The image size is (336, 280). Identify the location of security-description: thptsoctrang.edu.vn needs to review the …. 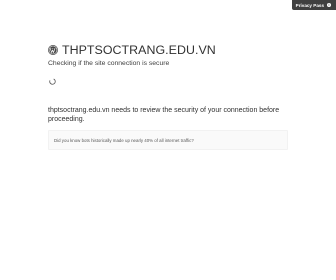
(164, 115).